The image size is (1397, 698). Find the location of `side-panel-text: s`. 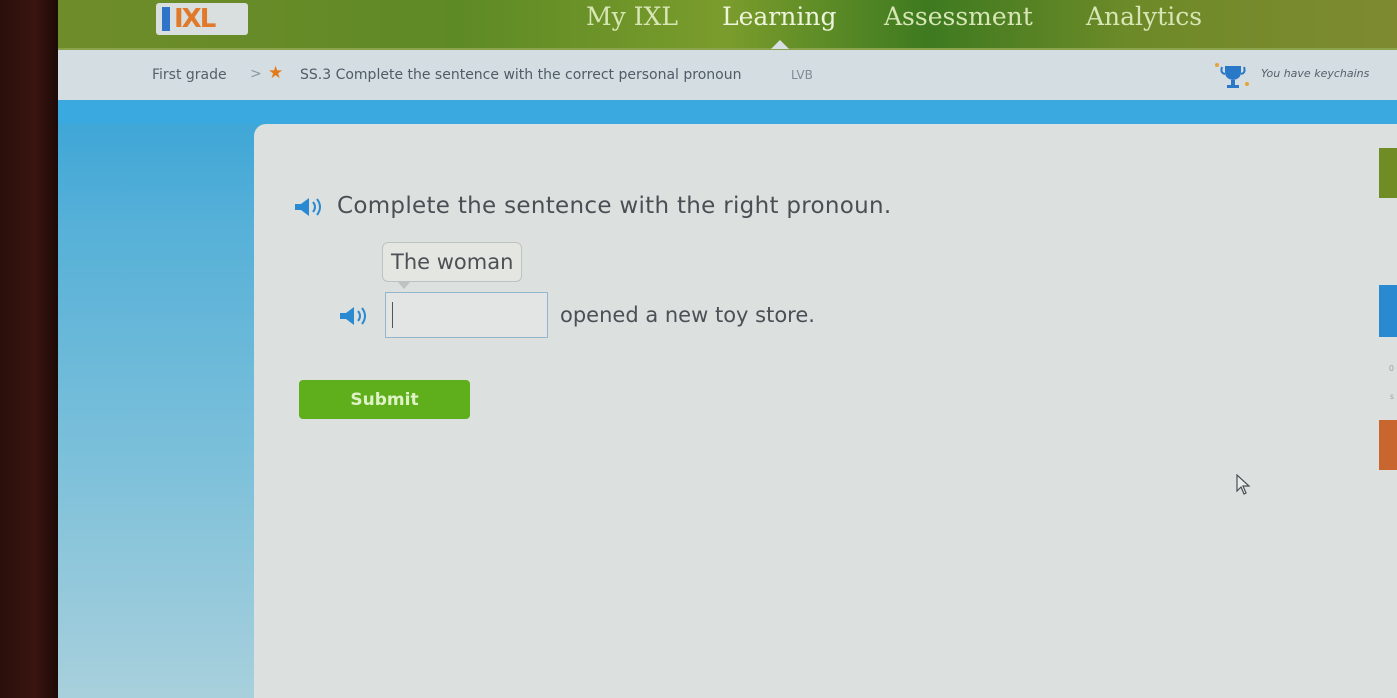

side-panel-text: s is located at coordinates (1391, 396).